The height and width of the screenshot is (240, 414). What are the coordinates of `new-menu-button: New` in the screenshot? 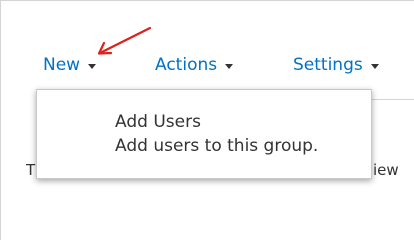 It's located at (70, 65).